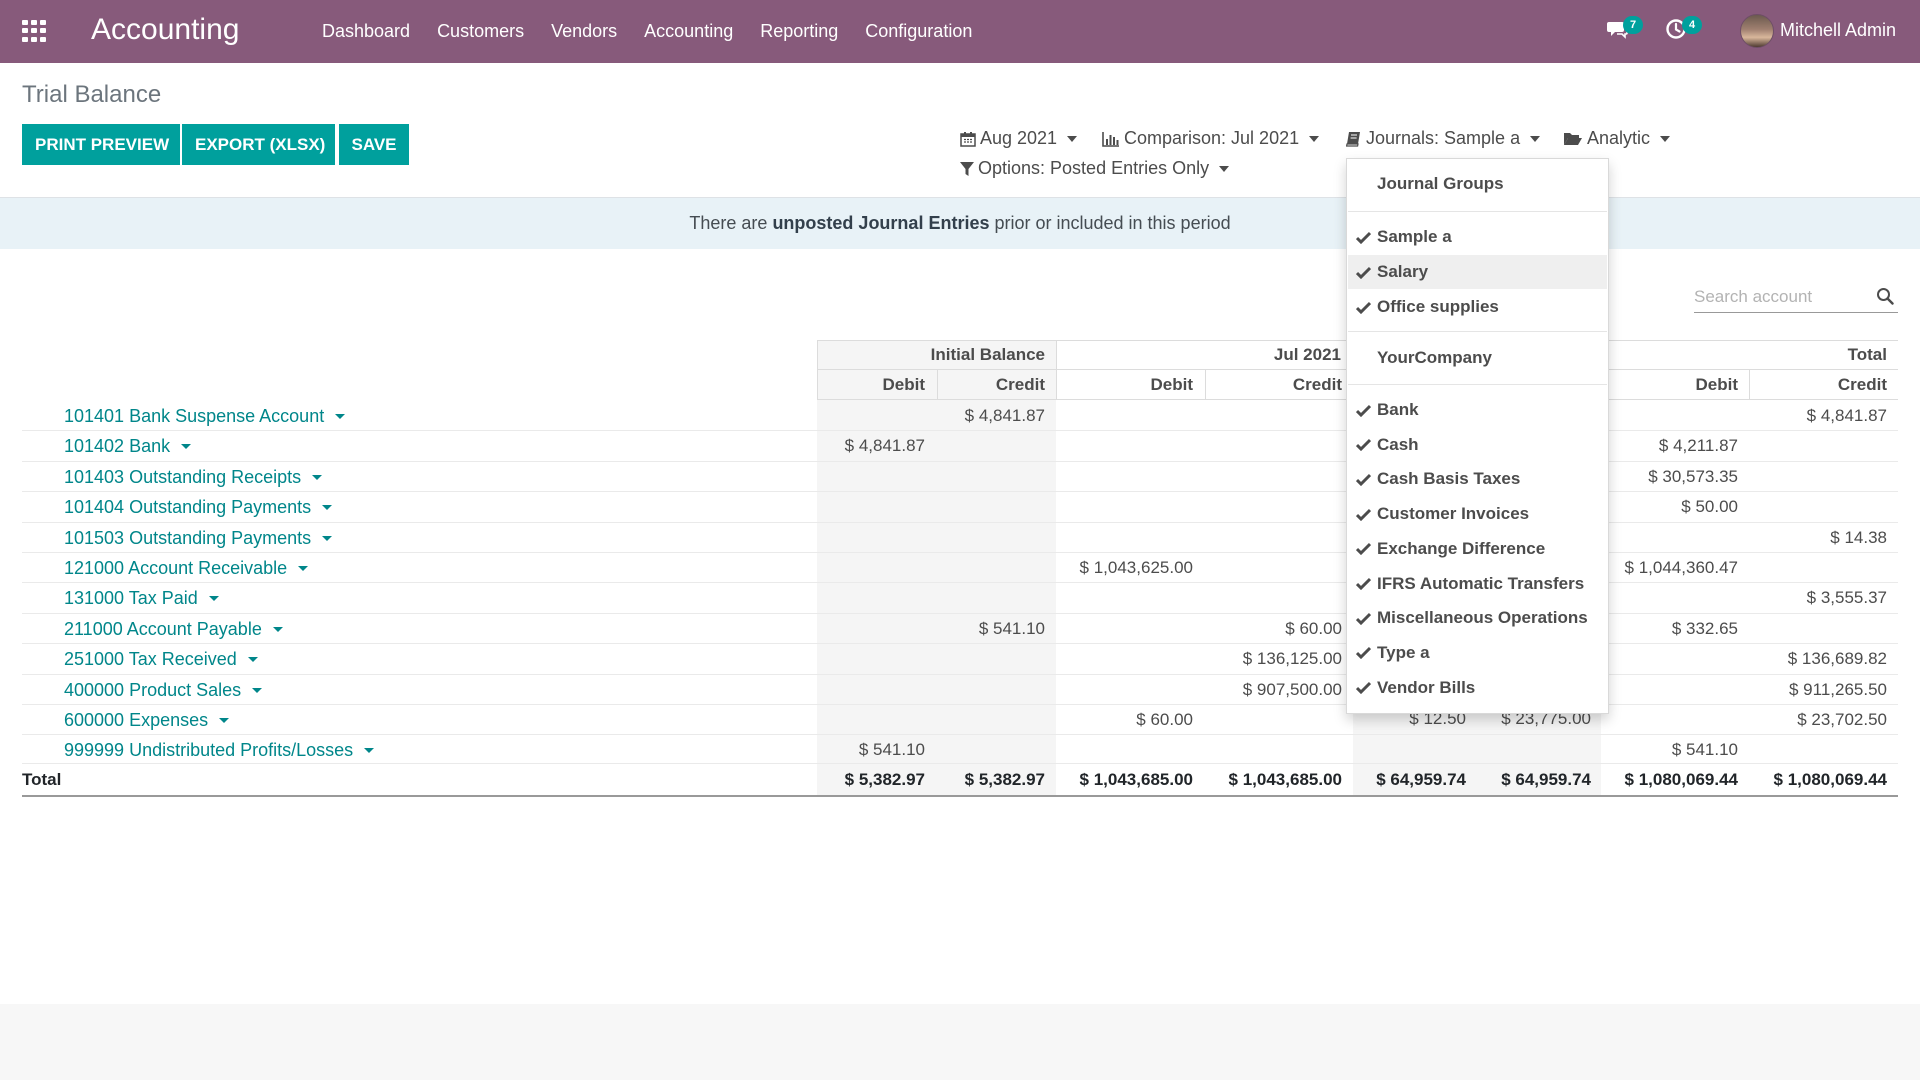 The image size is (1920, 1080). Describe the element at coordinates (1477, 237) in the screenshot. I see `journal-group-option: Sample a` at that location.